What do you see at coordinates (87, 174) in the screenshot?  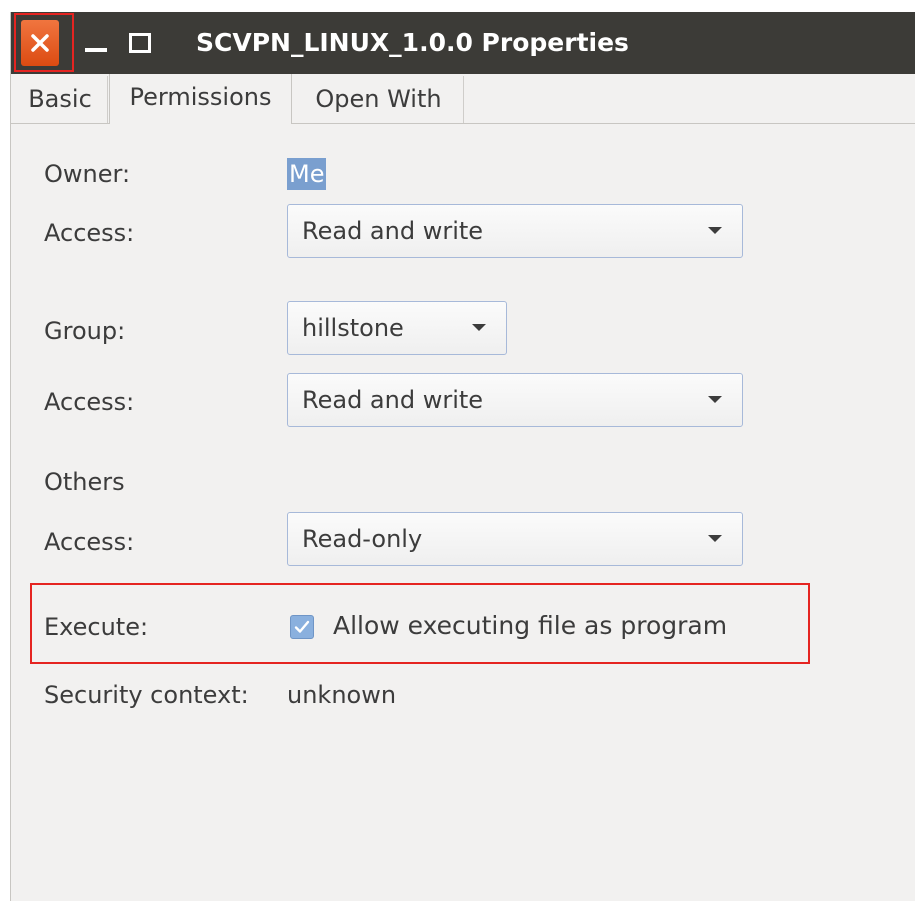 I see `owner-label: Owner:` at bounding box center [87, 174].